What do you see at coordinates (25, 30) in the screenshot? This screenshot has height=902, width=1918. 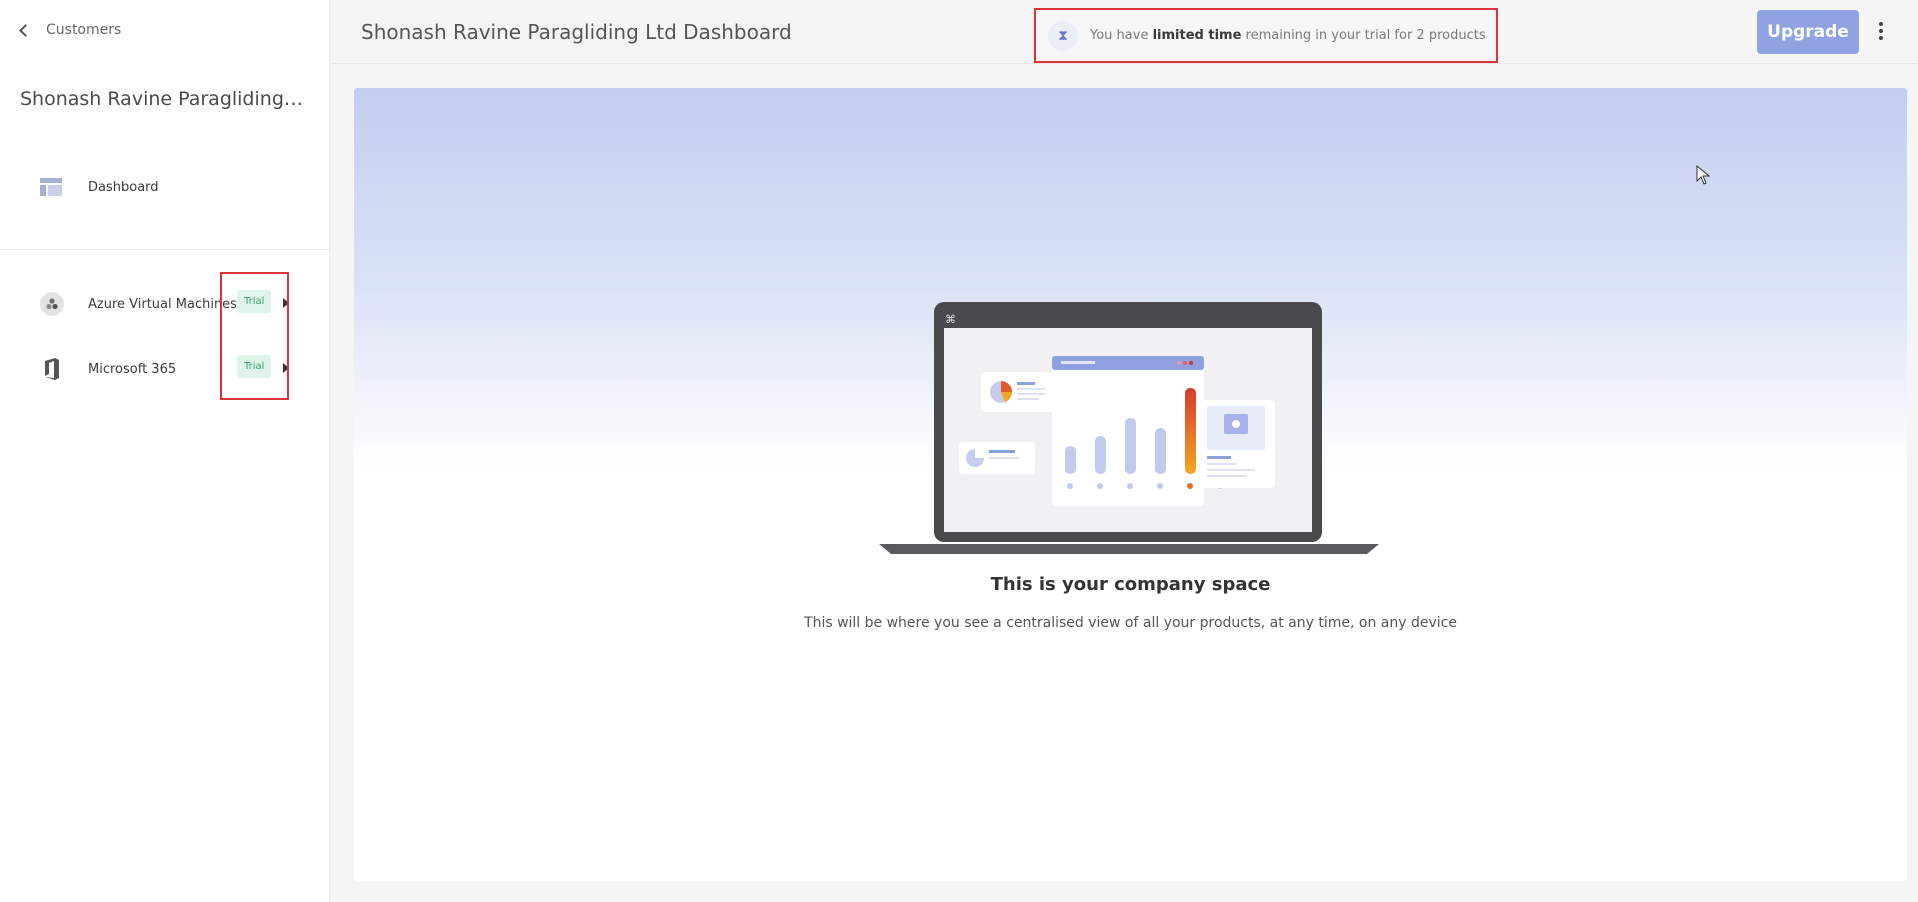 I see `back-arrow-icon` at bounding box center [25, 30].